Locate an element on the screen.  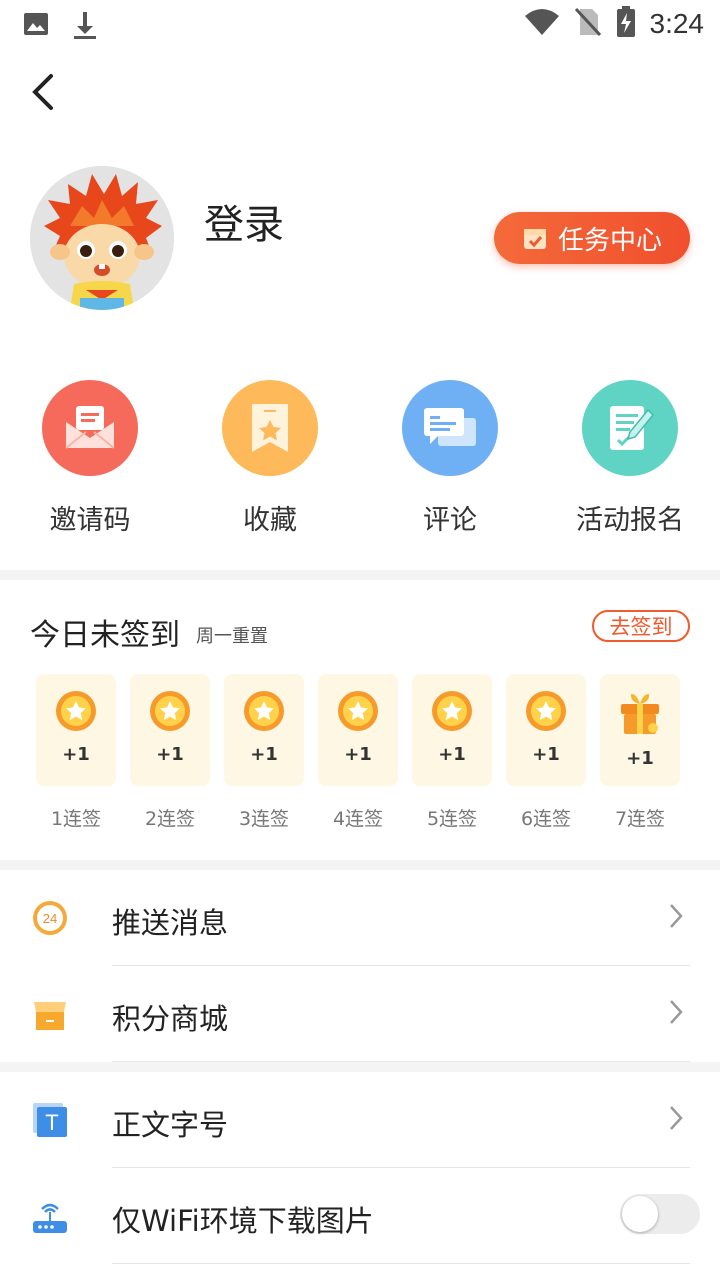
signin-day-label: 5连签 is located at coordinates (452, 819).